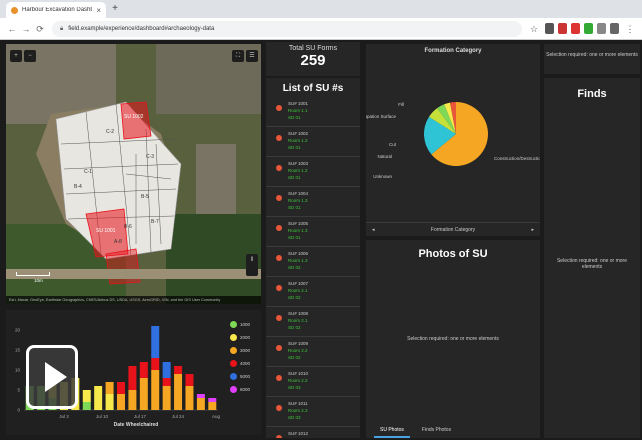 The height and width of the screenshot is (440, 642). What do you see at coordinates (313, 142) in the screenshot?
I see `su-list-item: SU# 1002 Room 1.2 SD 01` at bounding box center [313, 142].